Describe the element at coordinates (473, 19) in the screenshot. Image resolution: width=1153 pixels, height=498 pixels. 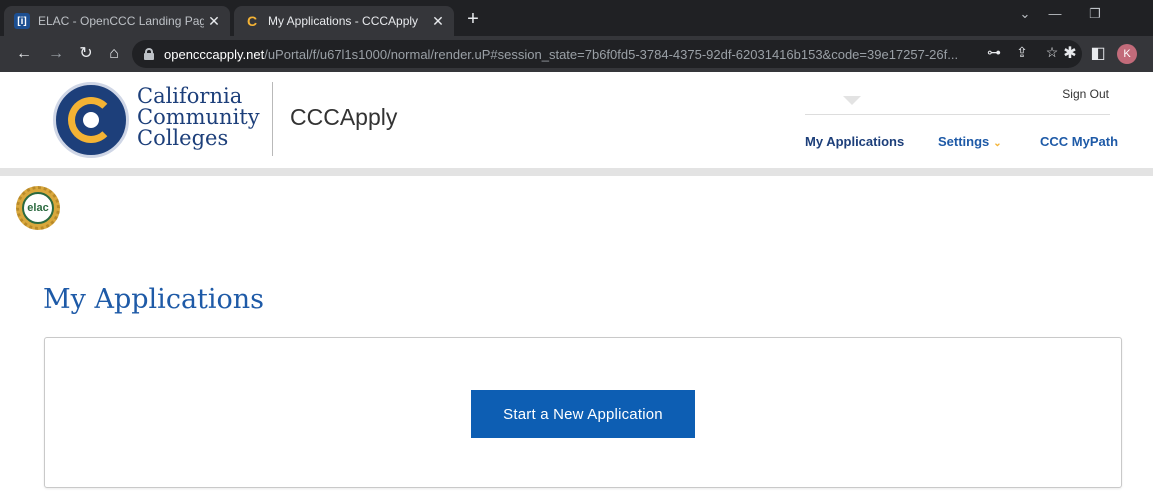
I see `new-tab-button: +` at that location.